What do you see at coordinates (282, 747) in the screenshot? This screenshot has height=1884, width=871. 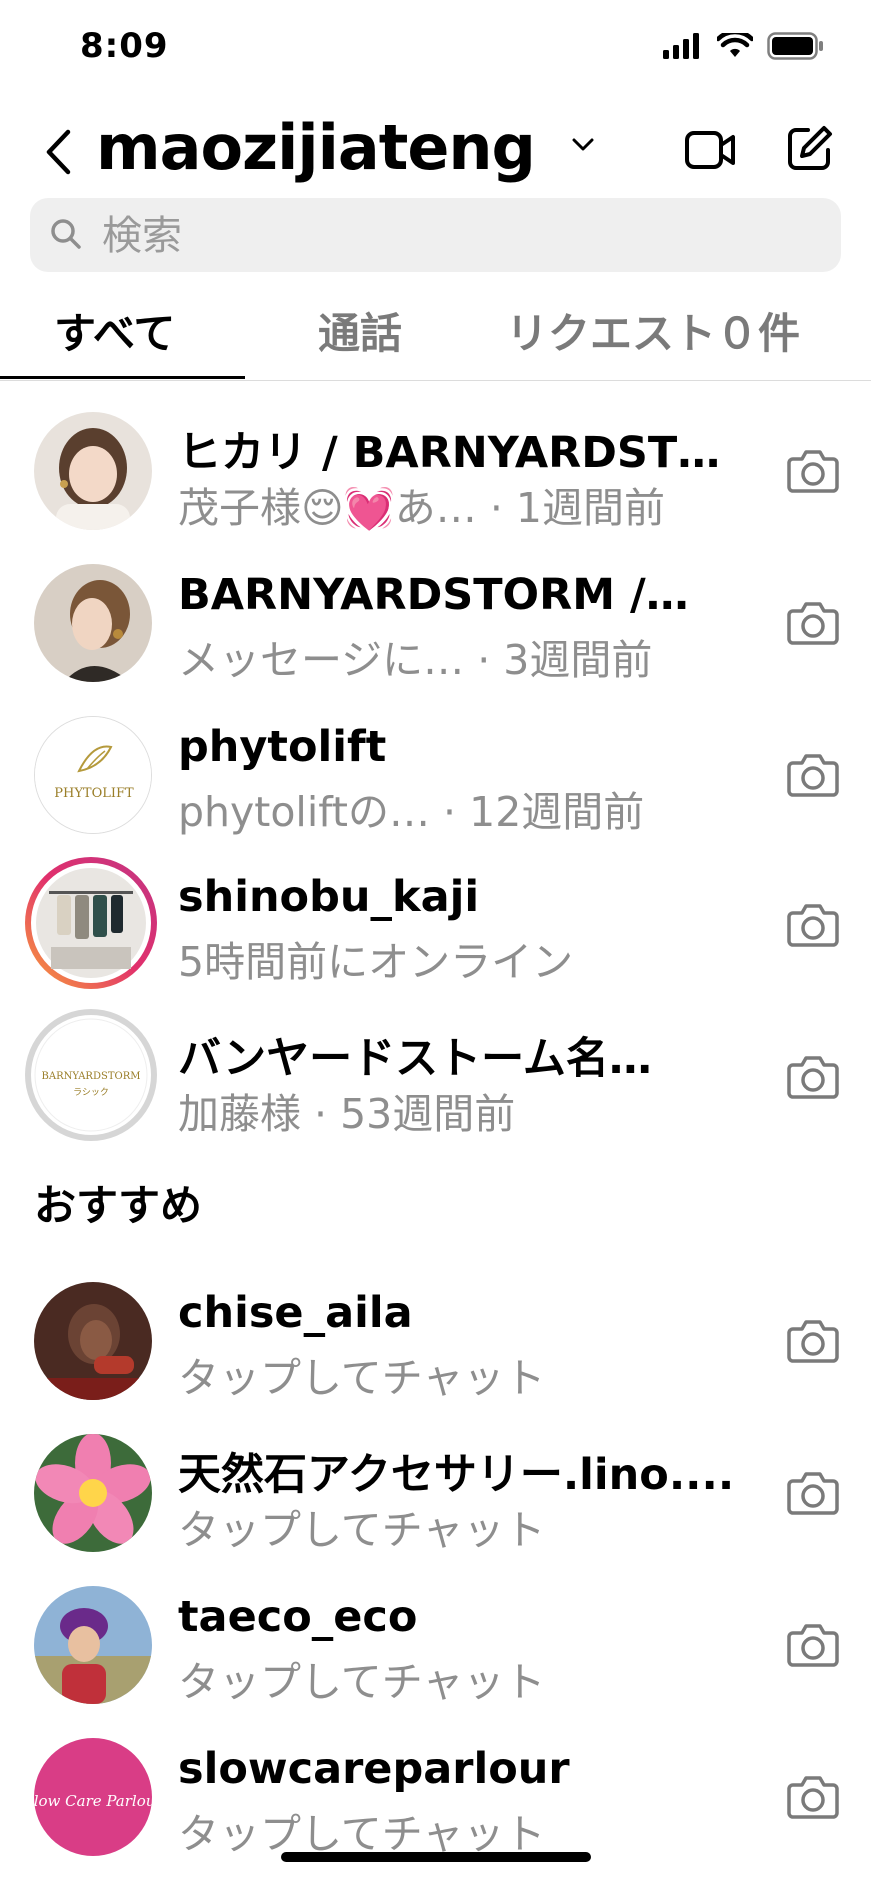 I see `thread-name: phytolift` at bounding box center [282, 747].